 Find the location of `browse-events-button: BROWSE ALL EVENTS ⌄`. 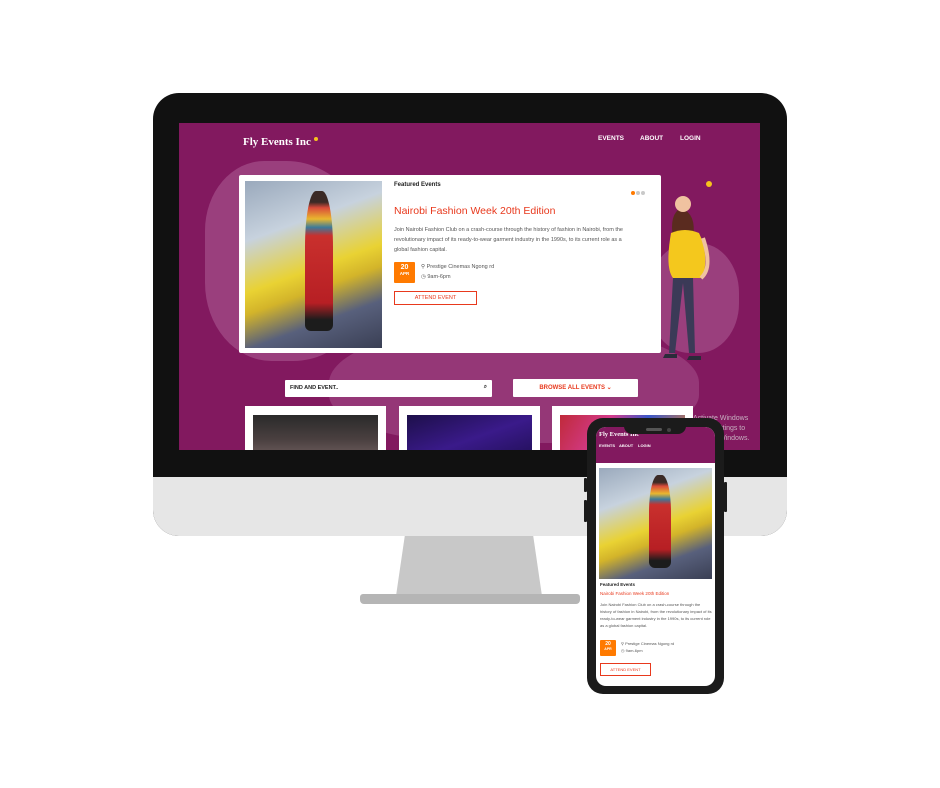

browse-events-button: BROWSE ALL EVENTS ⌄ is located at coordinates (575, 388).